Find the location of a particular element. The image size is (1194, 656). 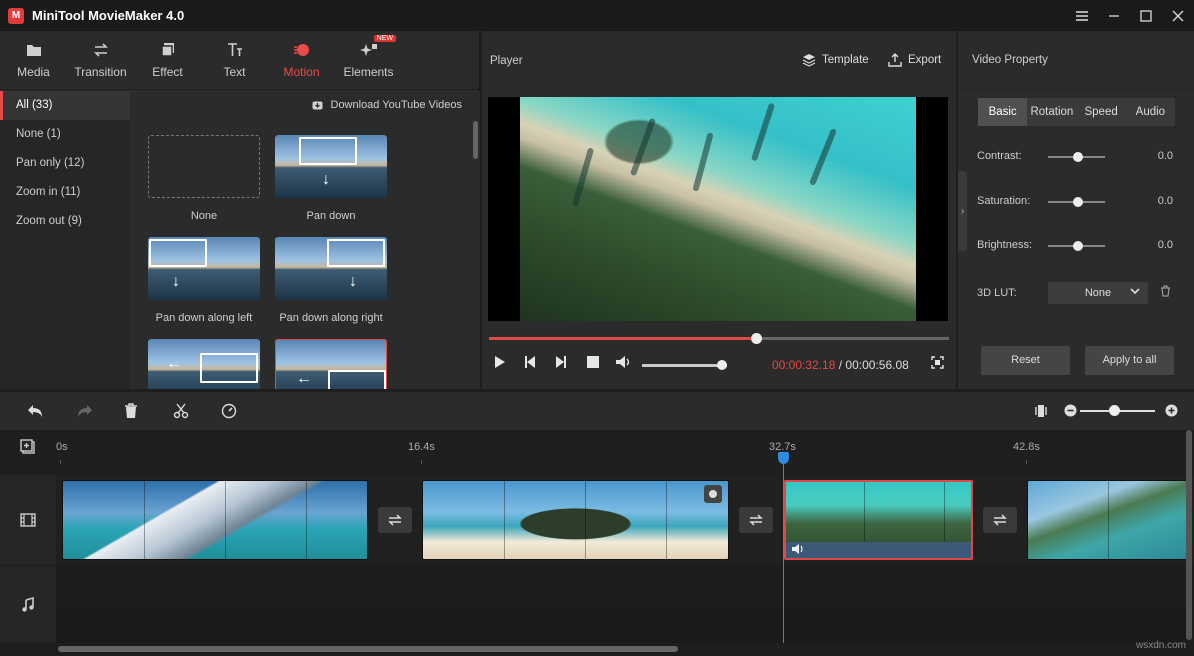

fullscreen-icon is located at coordinates (937, 364).